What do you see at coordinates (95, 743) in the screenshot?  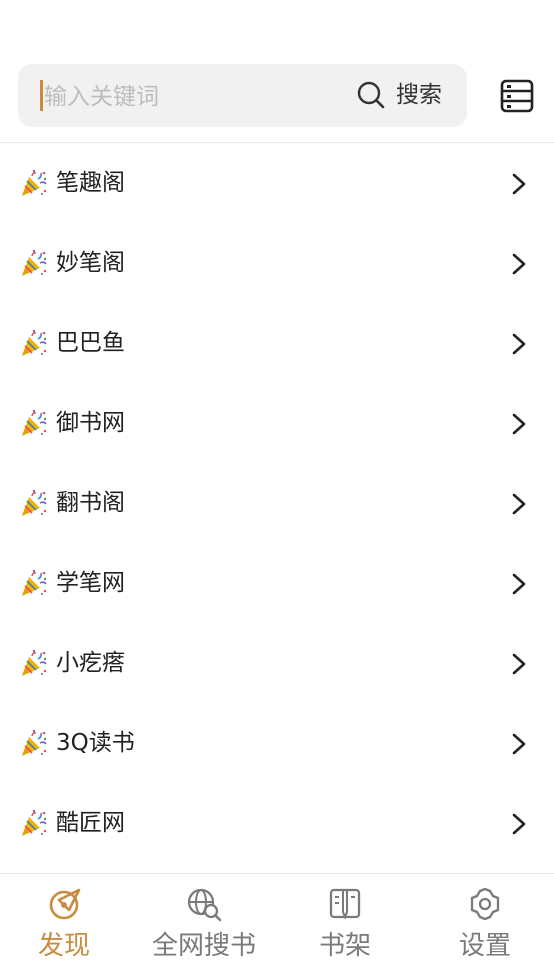 I see `list-item-label: 3Q读书` at bounding box center [95, 743].